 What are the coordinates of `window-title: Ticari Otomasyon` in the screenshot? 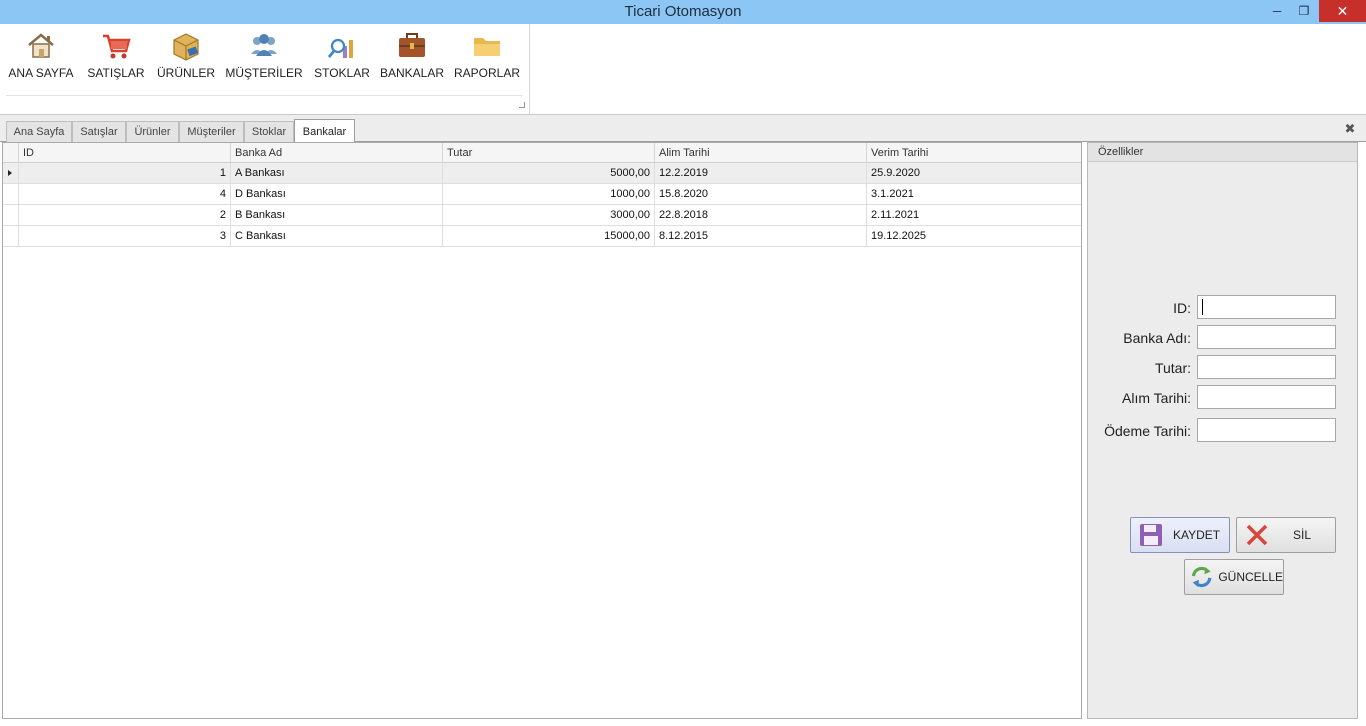 It's located at (683, 11).